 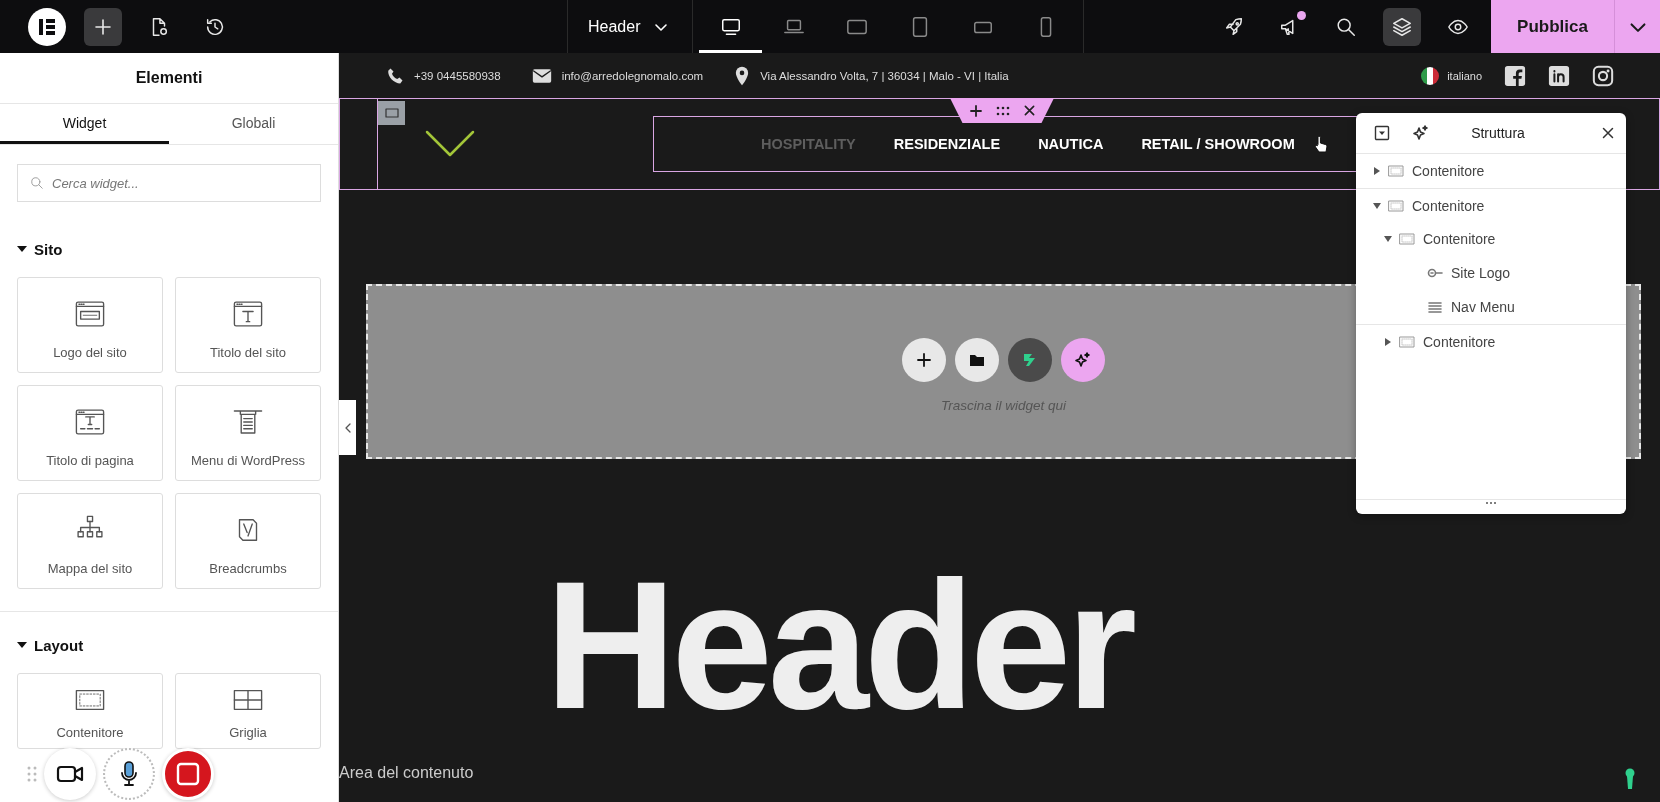 I want to click on section-header: Sito, so click(x=40, y=249).